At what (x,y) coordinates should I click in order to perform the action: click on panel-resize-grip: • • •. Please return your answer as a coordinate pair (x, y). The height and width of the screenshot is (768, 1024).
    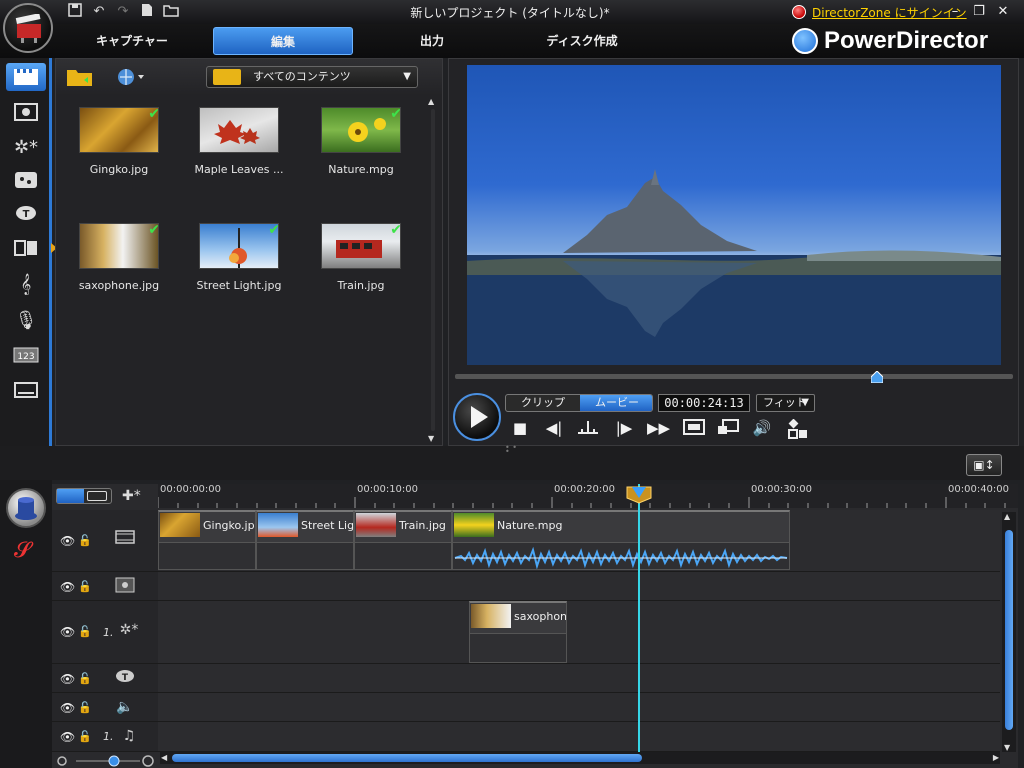
    Looking at the image, I should click on (512, 450).